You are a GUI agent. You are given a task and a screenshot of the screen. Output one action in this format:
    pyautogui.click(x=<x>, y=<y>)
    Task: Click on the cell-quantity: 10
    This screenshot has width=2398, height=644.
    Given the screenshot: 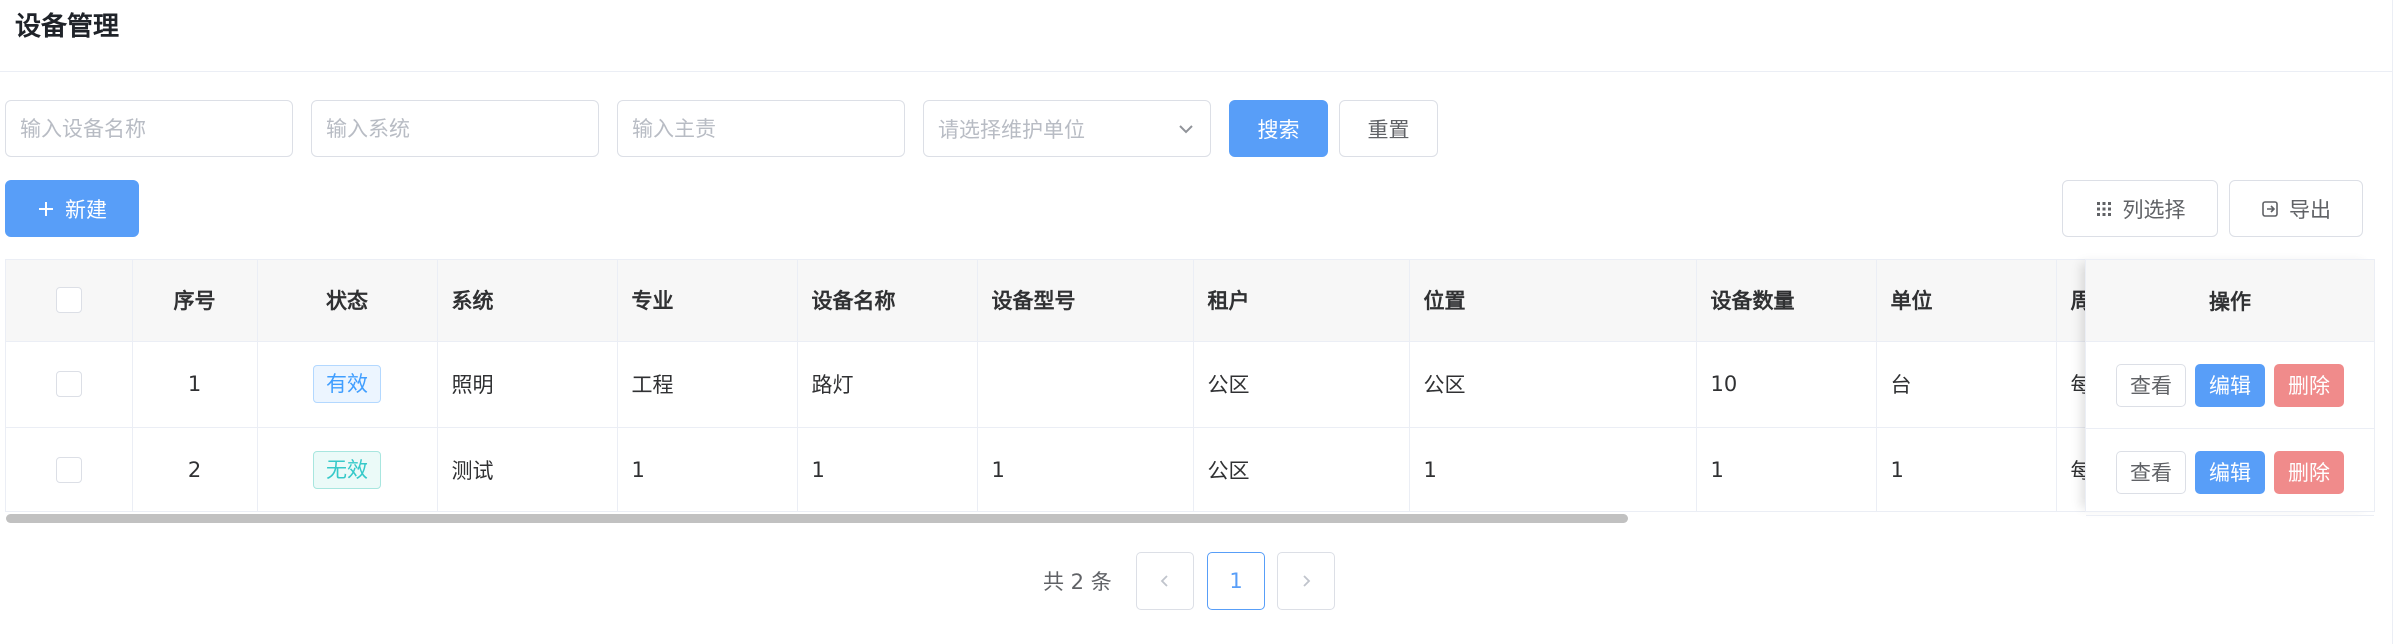 What is the action you would take?
    pyautogui.click(x=1786, y=384)
    